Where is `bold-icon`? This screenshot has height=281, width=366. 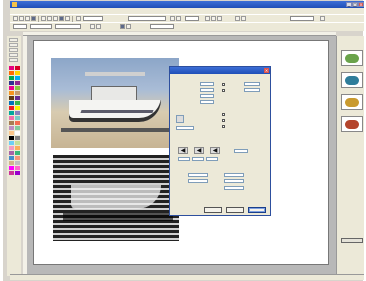 bold-icon is located at coordinates (172, 18).